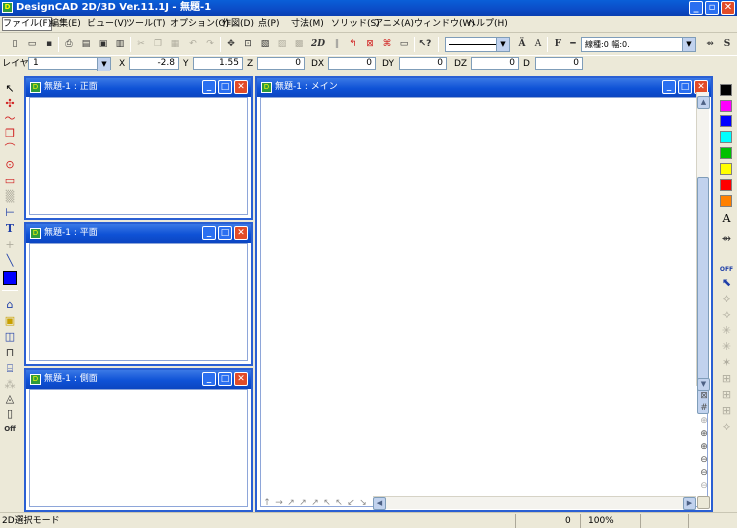 The width and height of the screenshot is (737, 528). I want to click on menu-dimension: 寸法(M), so click(307, 24).